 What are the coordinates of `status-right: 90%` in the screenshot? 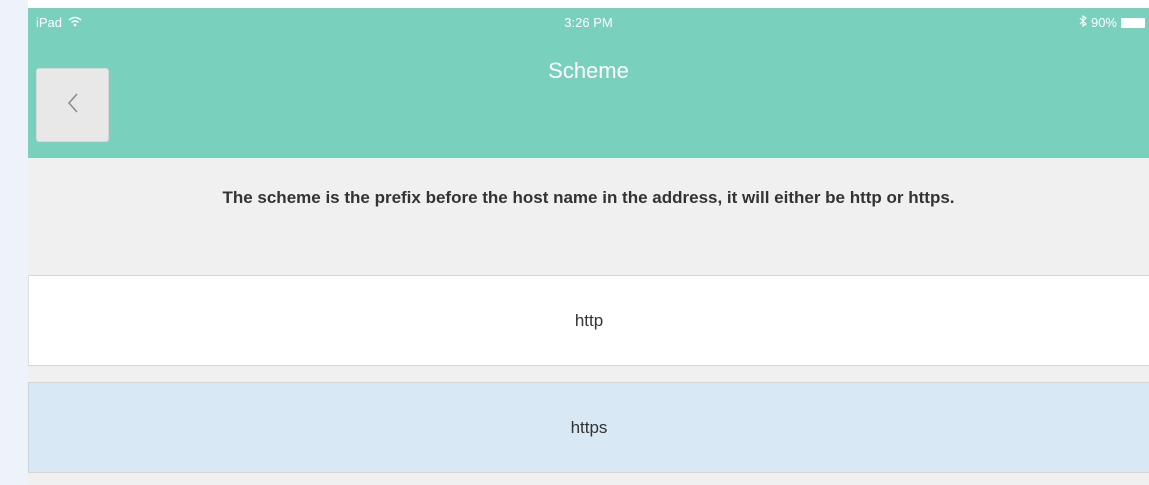 It's located at (1112, 22).